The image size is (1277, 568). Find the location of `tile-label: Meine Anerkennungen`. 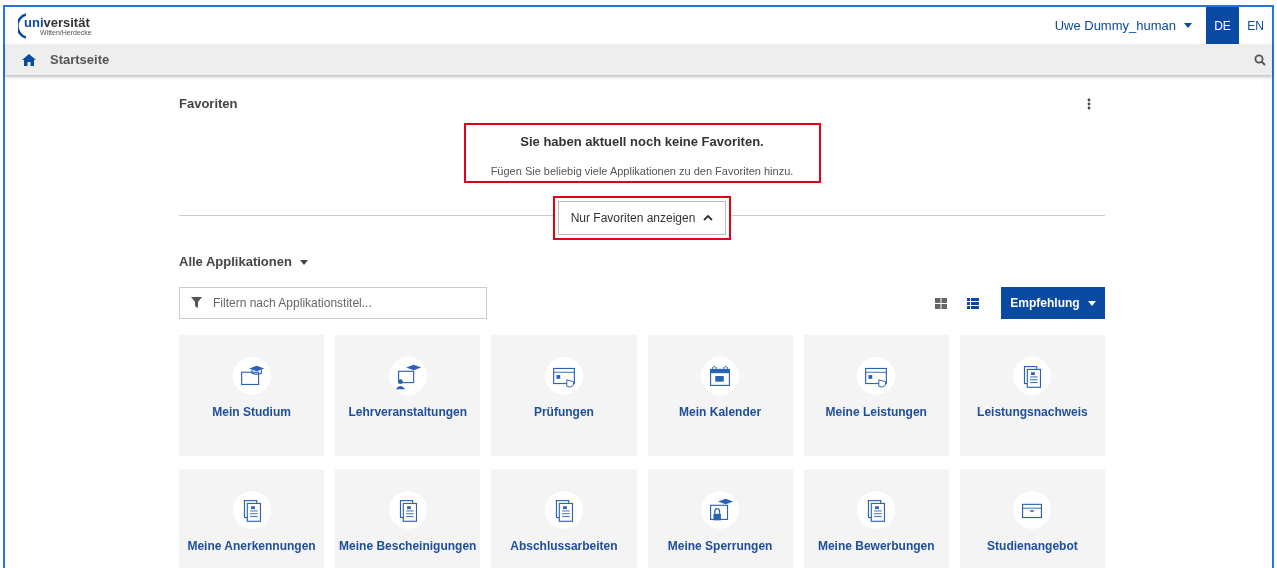

tile-label: Meine Anerkennungen is located at coordinates (251, 546).